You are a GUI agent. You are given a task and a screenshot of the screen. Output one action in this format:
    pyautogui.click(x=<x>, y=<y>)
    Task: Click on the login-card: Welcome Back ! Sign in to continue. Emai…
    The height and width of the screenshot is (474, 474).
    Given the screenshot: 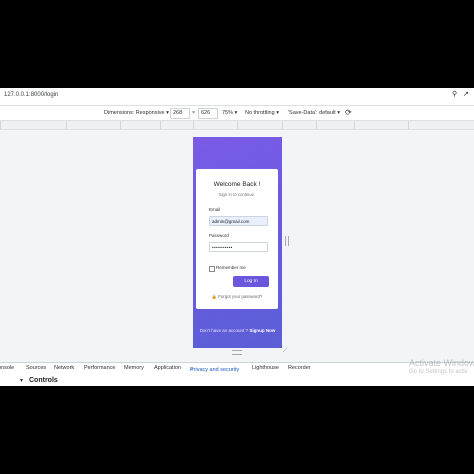 What is the action you would take?
    pyautogui.click(x=237, y=239)
    